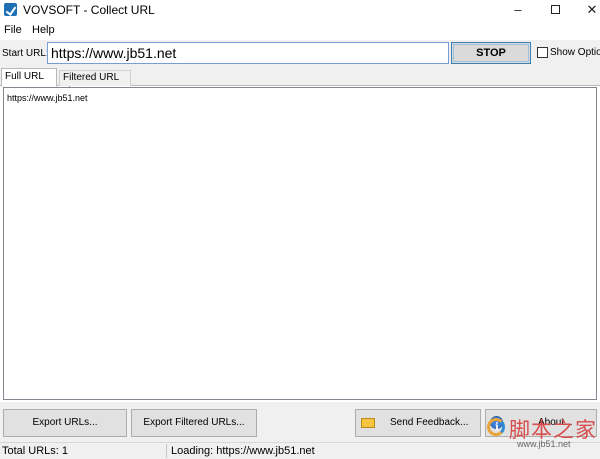 The height and width of the screenshot is (459, 600). What do you see at coordinates (29, 83) in the screenshot?
I see `tab-full-url-list: Full URL List` at bounding box center [29, 83].